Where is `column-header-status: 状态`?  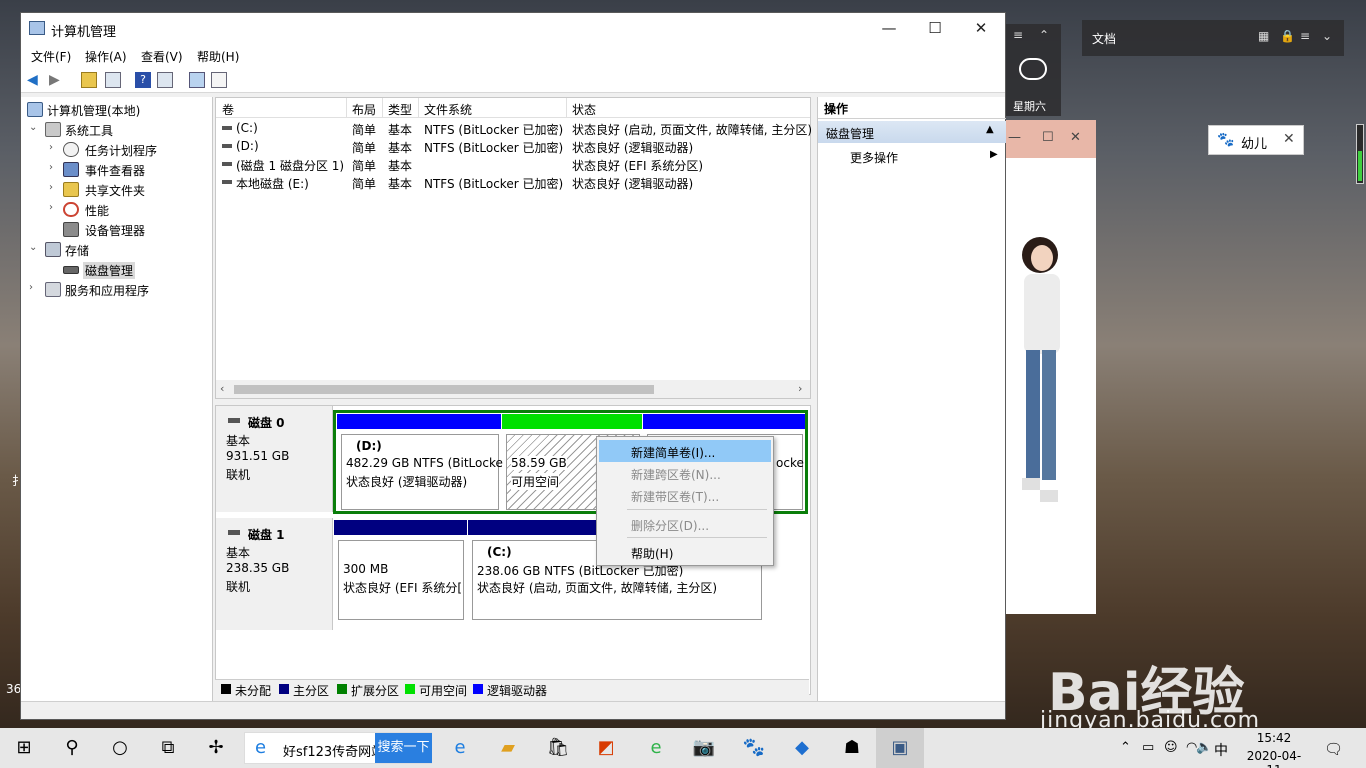
column-header-status: 状态 is located at coordinates (584, 109).